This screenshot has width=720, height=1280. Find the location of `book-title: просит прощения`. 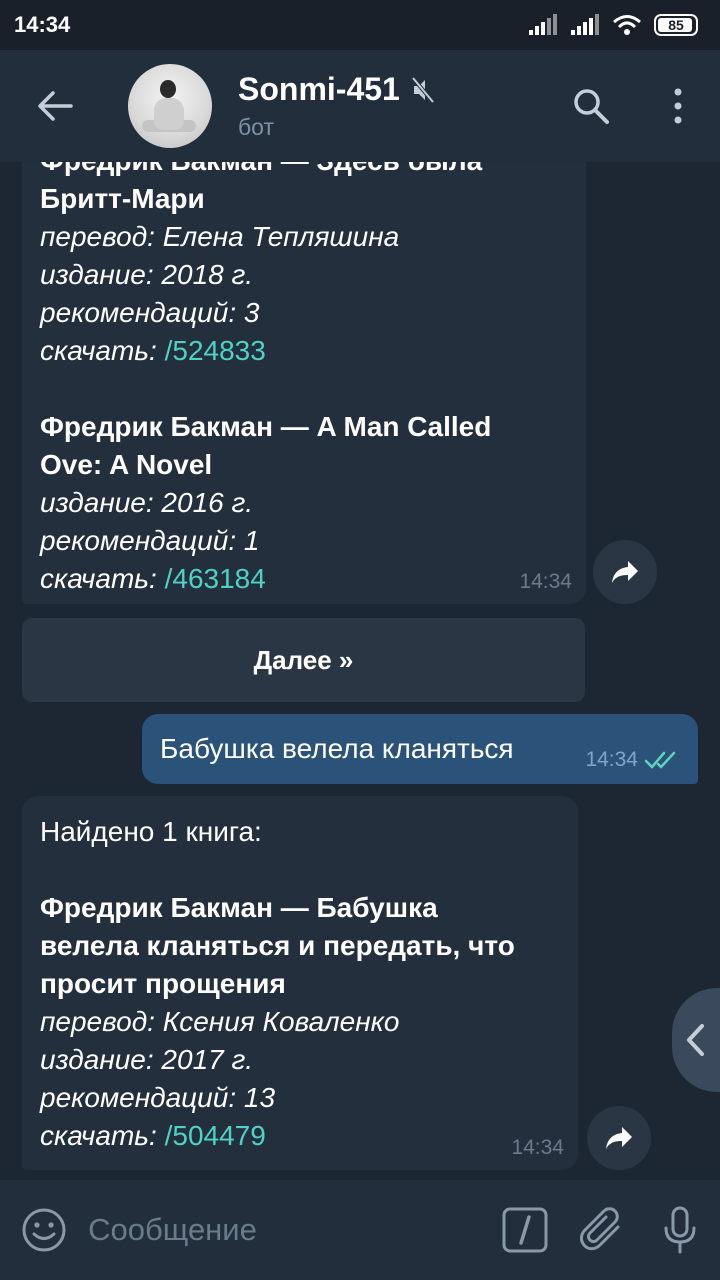

book-title: просит прощения is located at coordinates (163, 983).